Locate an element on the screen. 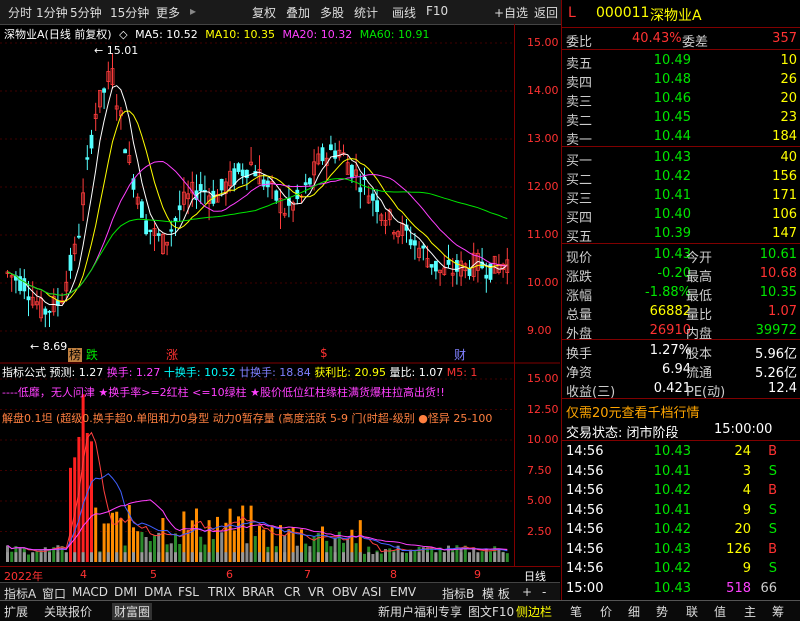 This screenshot has height=621, width=800. tab-brar: BRAR is located at coordinates (258, 592).